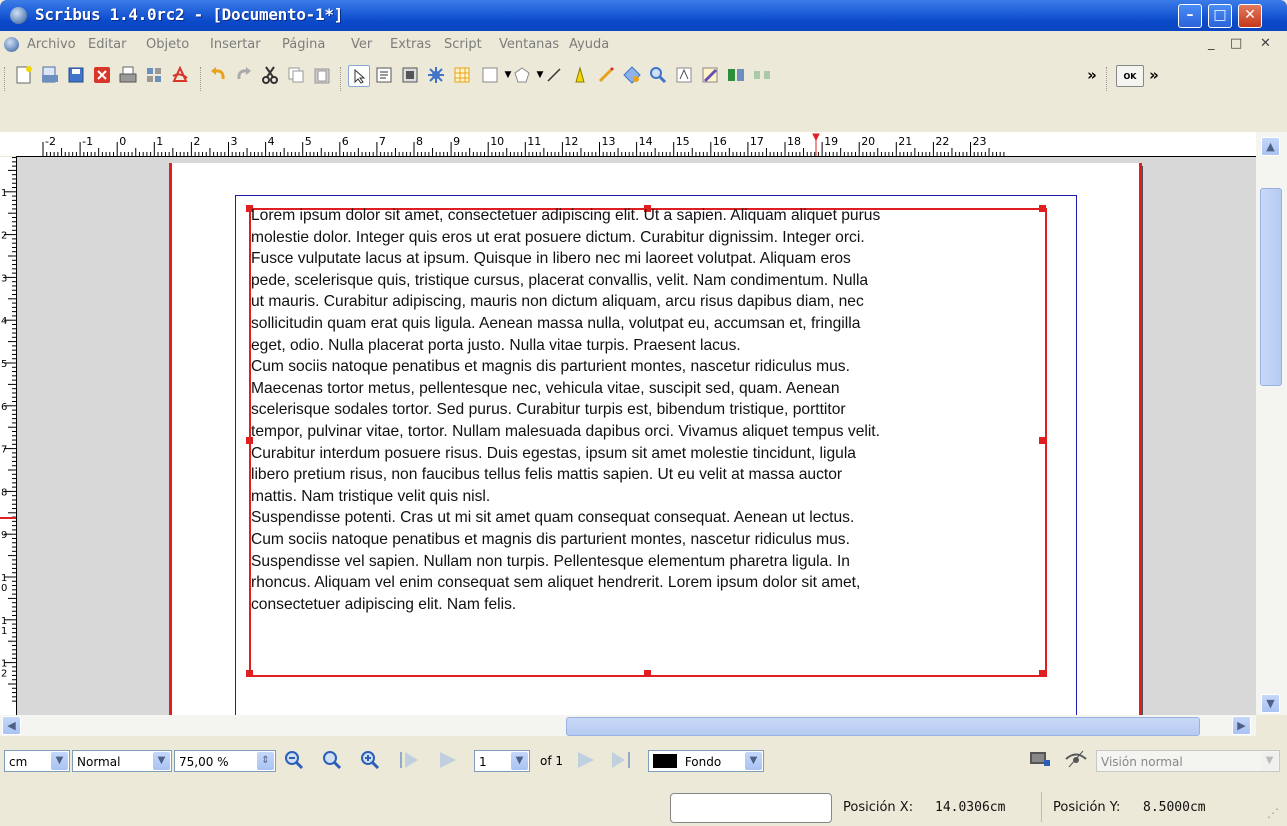 The height and width of the screenshot is (826, 1287). What do you see at coordinates (1236, 43) in the screenshot?
I see `mdi-restore-button: □` at bounding box center [1236, 43].